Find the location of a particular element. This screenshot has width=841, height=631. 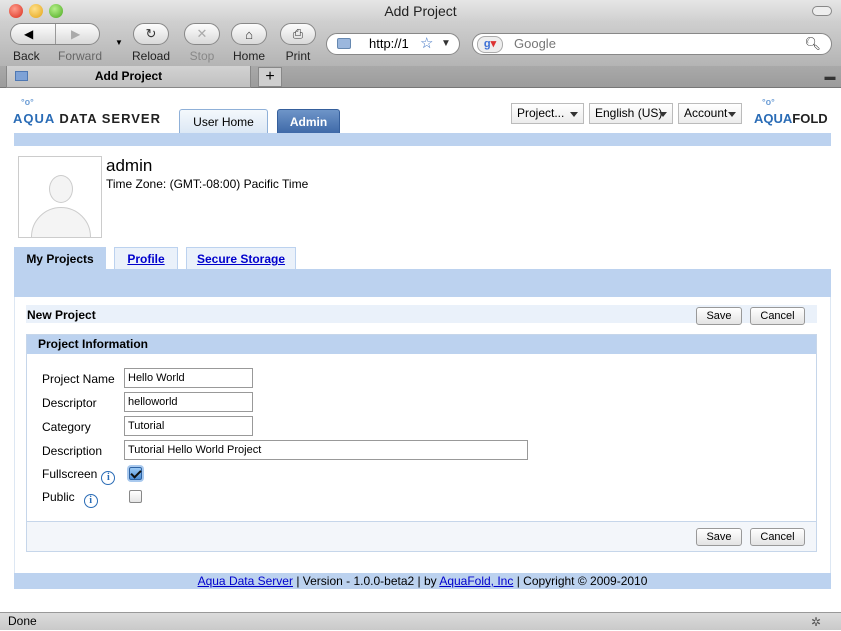

search-icon: 🔍︎ is located at coordinates (812, 44).